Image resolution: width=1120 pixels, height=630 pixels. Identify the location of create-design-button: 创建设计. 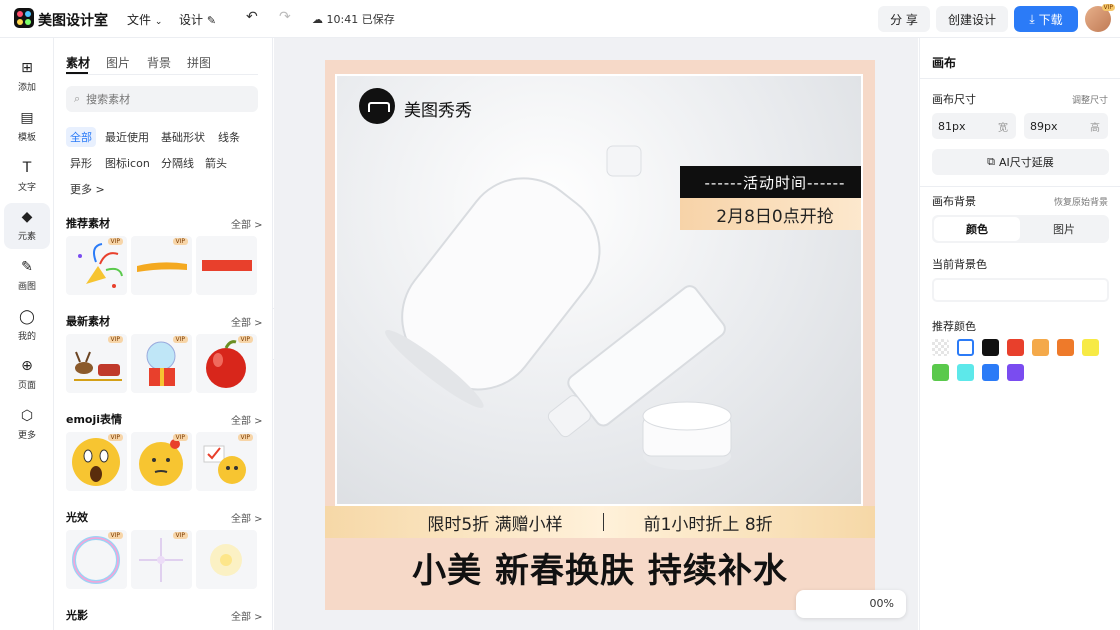
(972, 19).